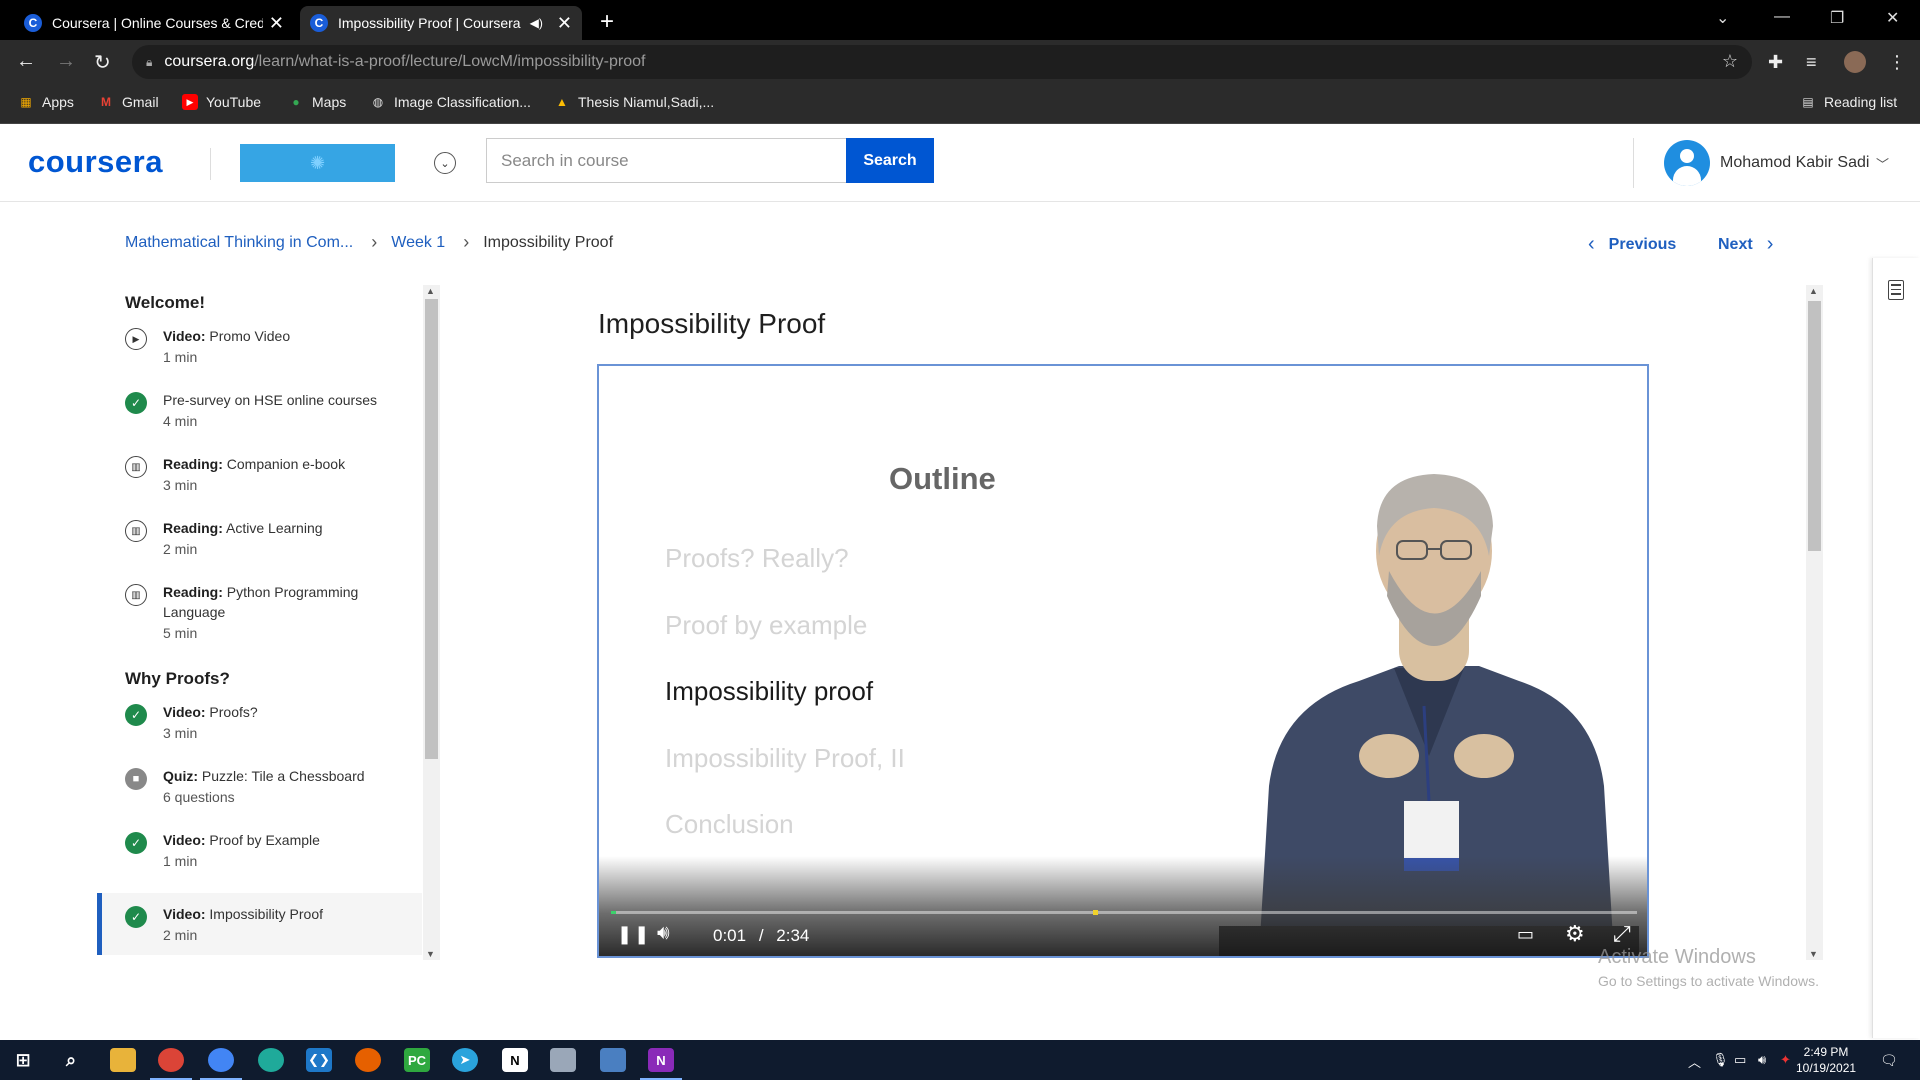  What do you see at coordinates (368, 1060) in the screenshot?
I see `firefox-icon` at bounding box center [368, 1060].